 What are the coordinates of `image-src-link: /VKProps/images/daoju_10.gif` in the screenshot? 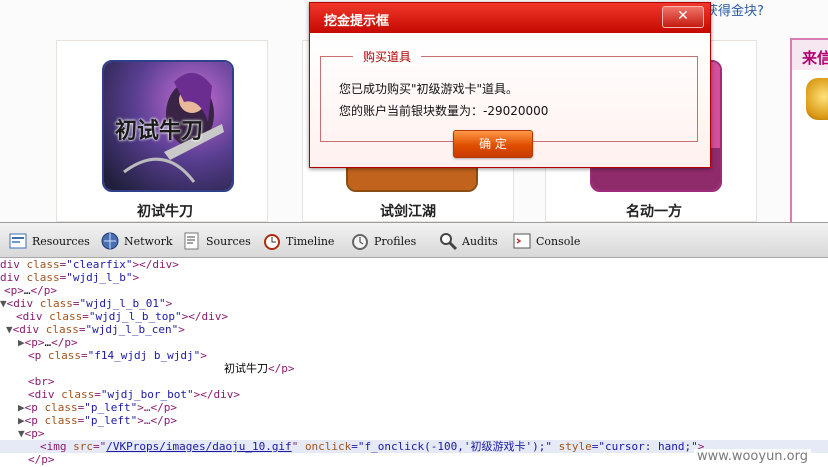 It's located at (198, 446).